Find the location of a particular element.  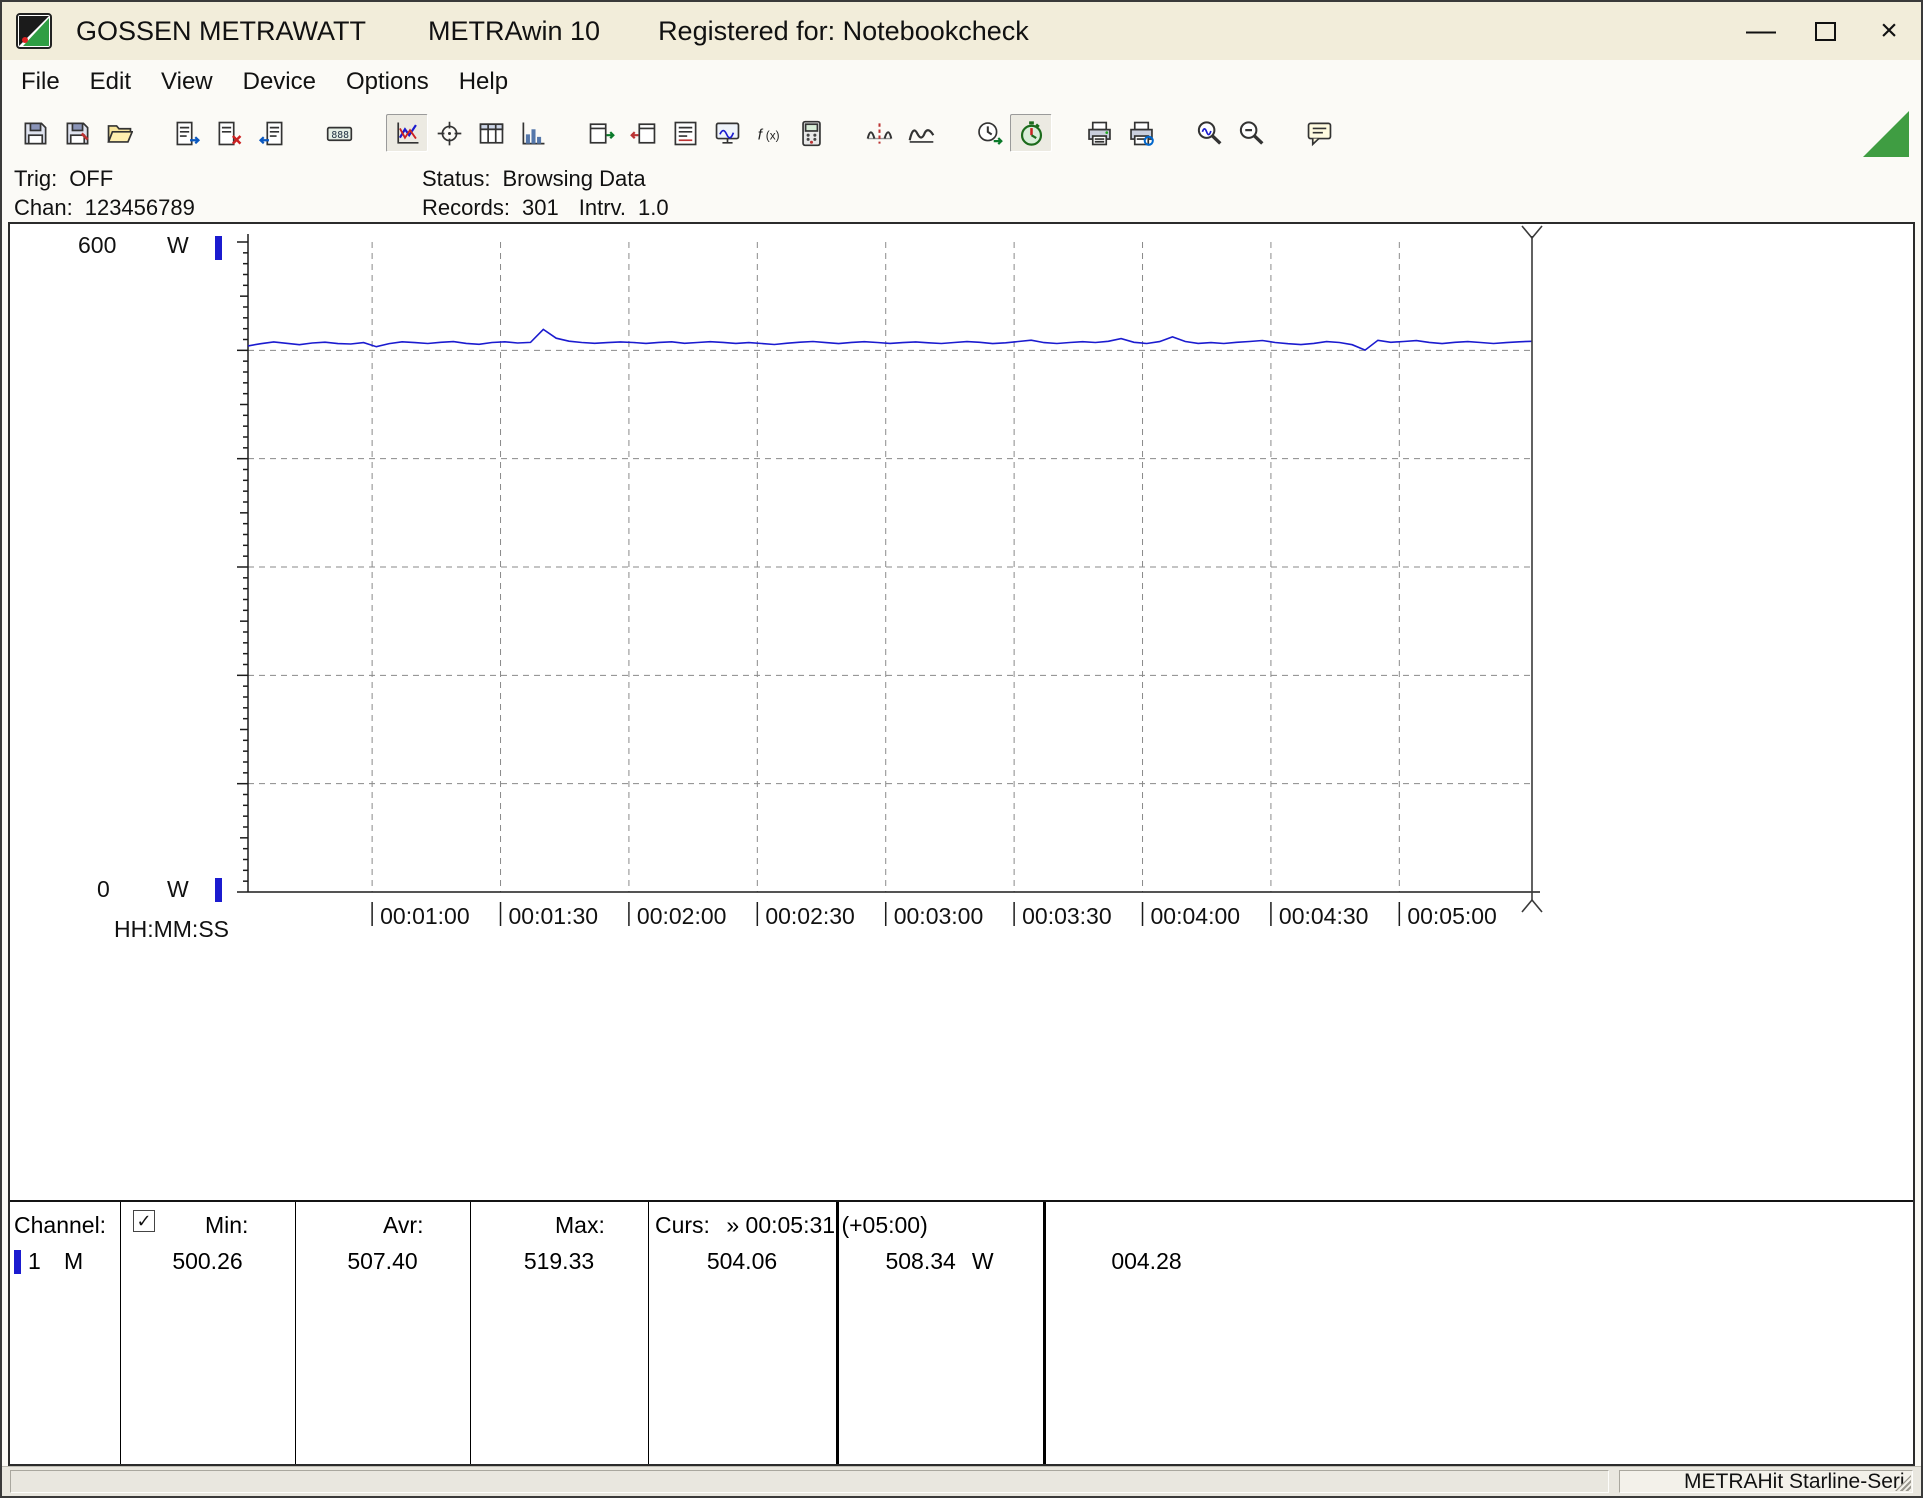

y-min-label: 0 is located at coordinates (103, 889).